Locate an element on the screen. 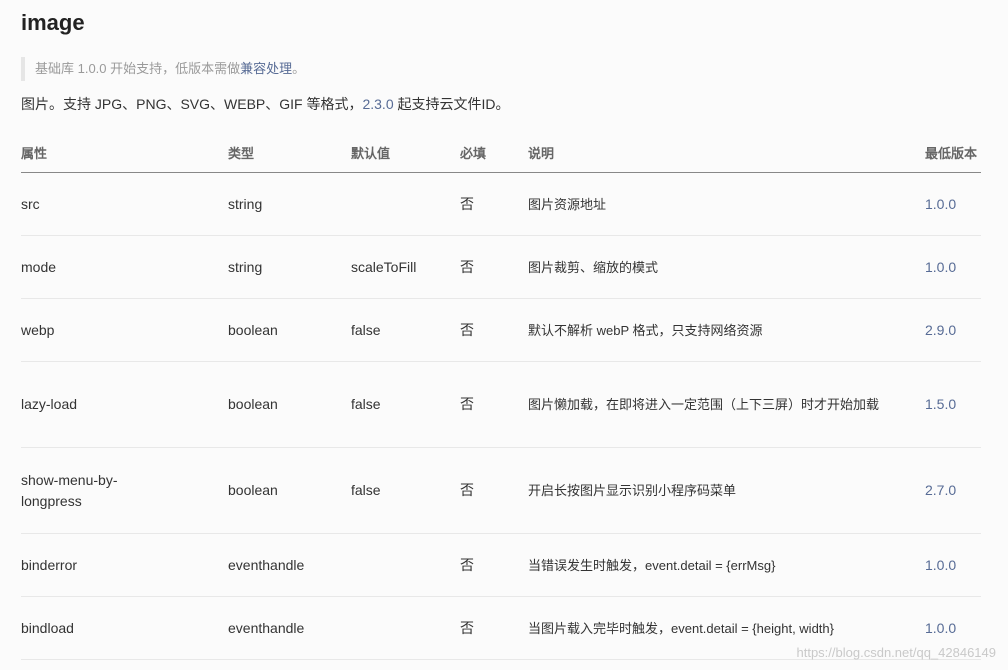 Image resolution: width=1008 pixels, height=670 pixels. cell-version: 2.7.0 is located at coordinates (953, 490).